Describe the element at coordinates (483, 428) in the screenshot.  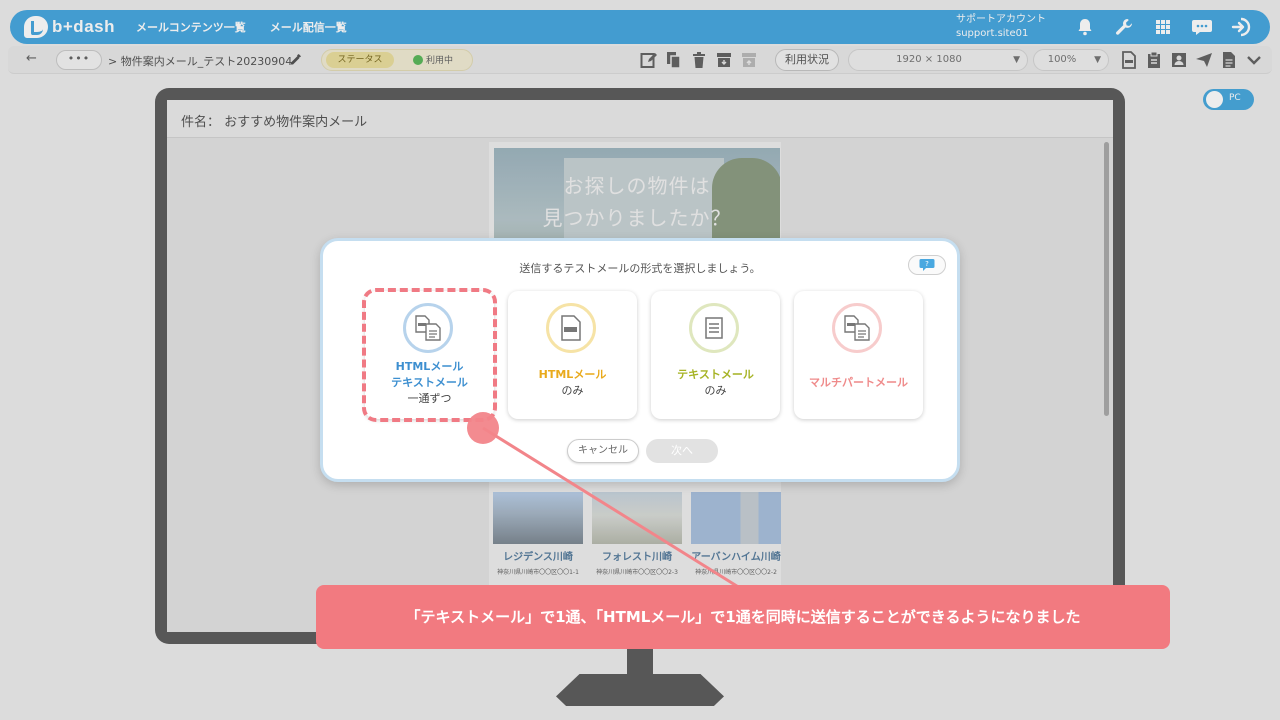
I see `callout-pointer-dot` at that location.